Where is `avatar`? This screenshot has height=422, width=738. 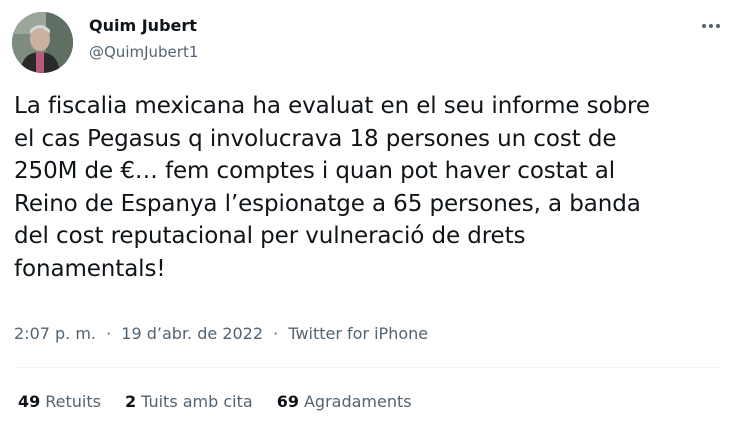 avatar is located at coordinates (42, 42).